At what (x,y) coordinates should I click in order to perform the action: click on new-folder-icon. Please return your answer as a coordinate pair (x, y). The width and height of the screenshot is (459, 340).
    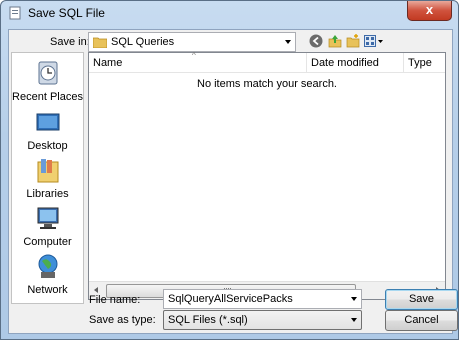
    Looking at the image, I should click on (353, 41).